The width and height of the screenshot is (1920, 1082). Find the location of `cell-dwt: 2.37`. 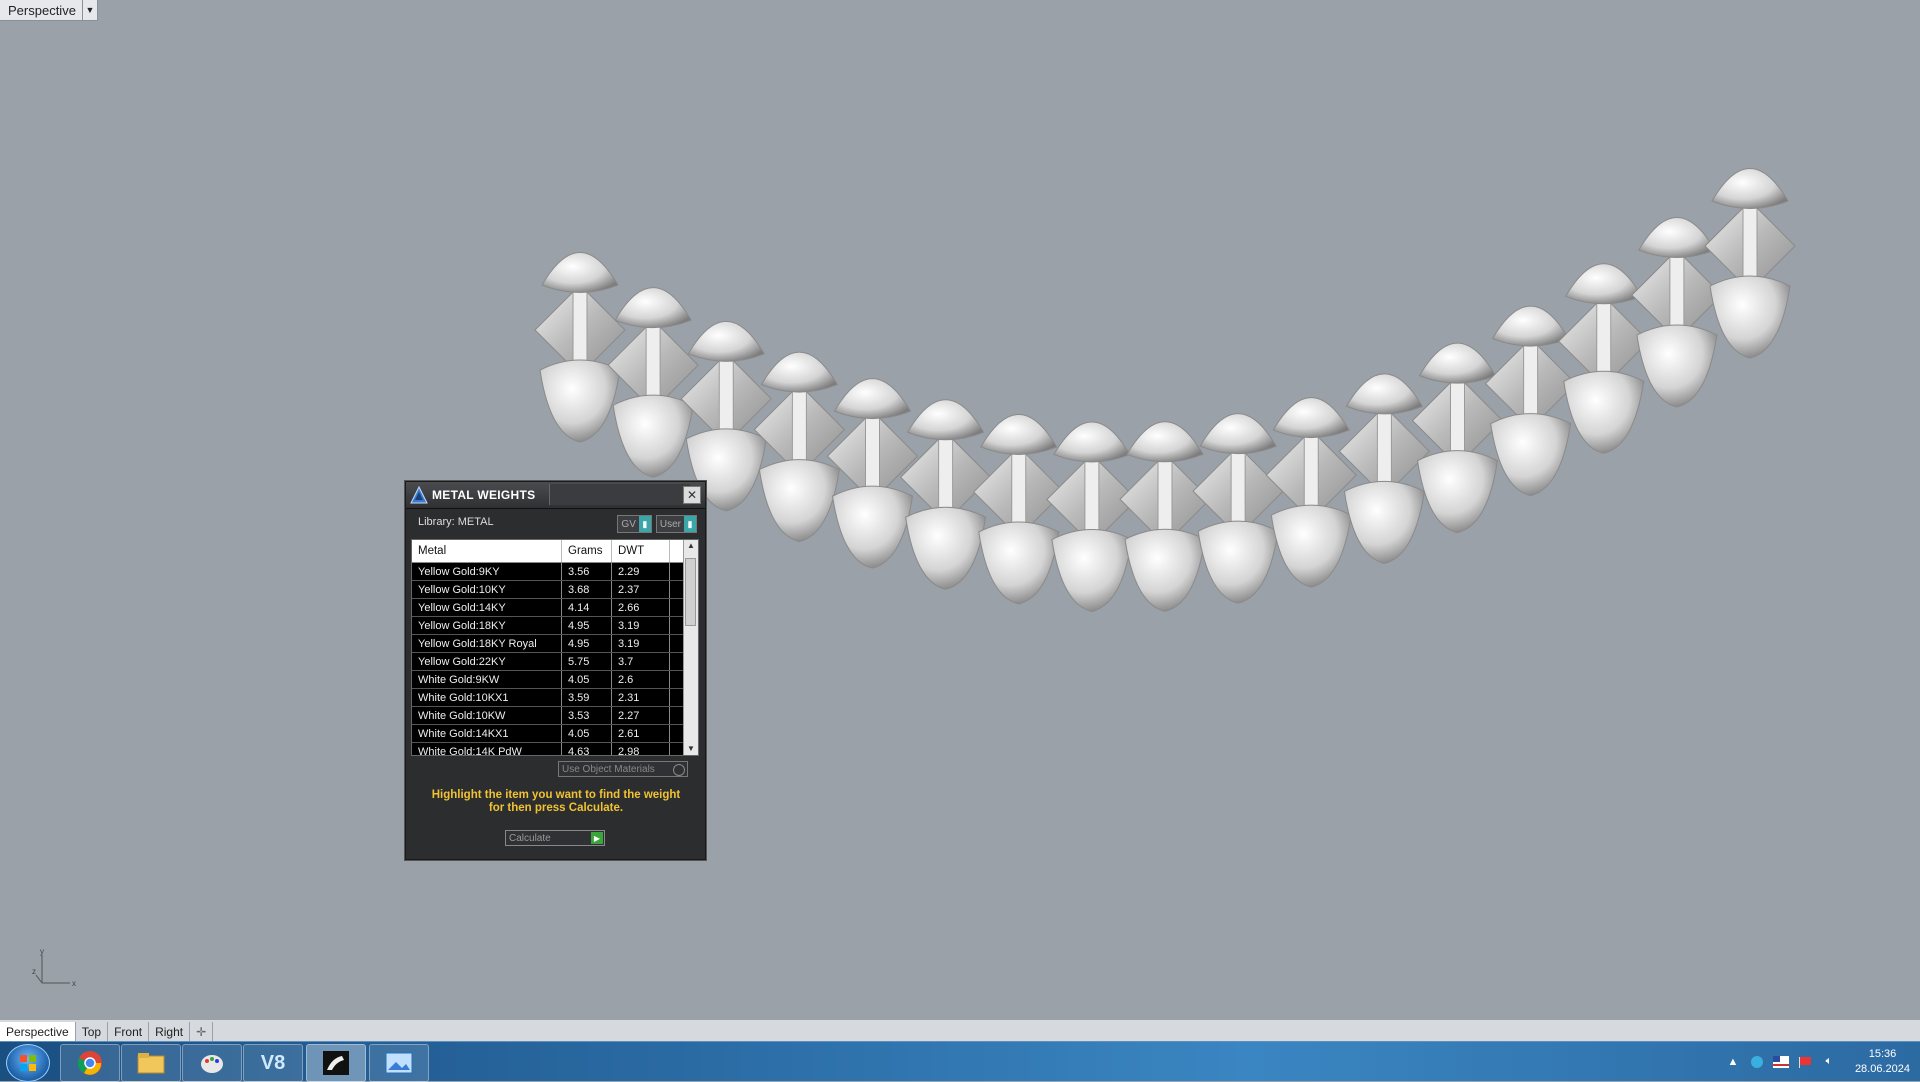

cell-dwt: 2.37 is located at coordinates (641, 589).